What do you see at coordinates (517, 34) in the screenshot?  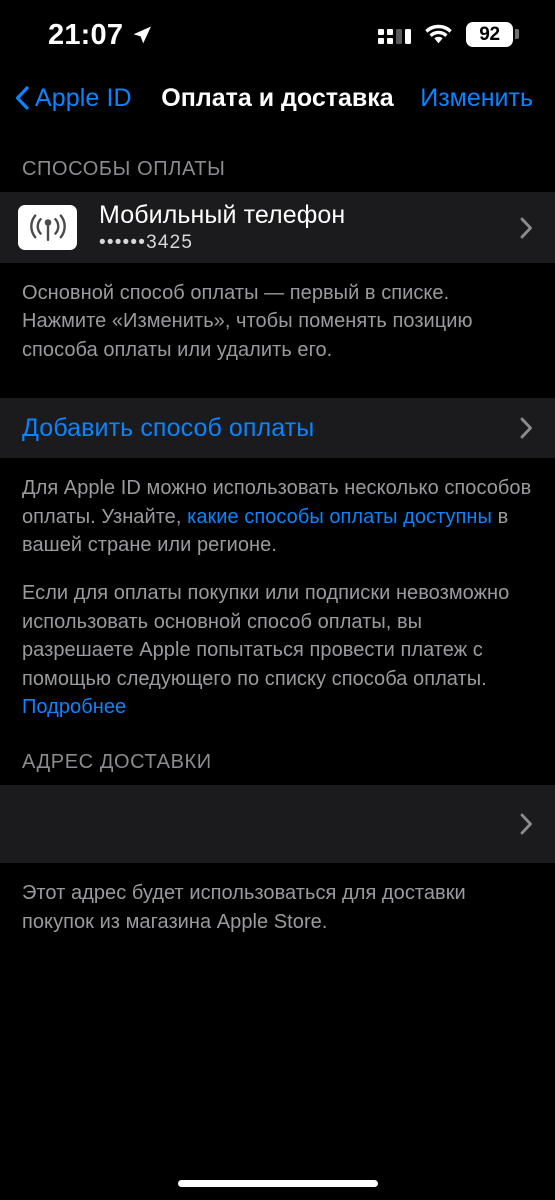 I see `battery-cap` at bounding box center [517, 34].